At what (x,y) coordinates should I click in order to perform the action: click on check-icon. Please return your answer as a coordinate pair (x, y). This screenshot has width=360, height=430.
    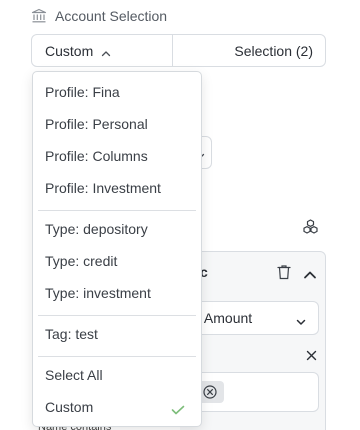
    Looking at the image, I should click on (178, 408).